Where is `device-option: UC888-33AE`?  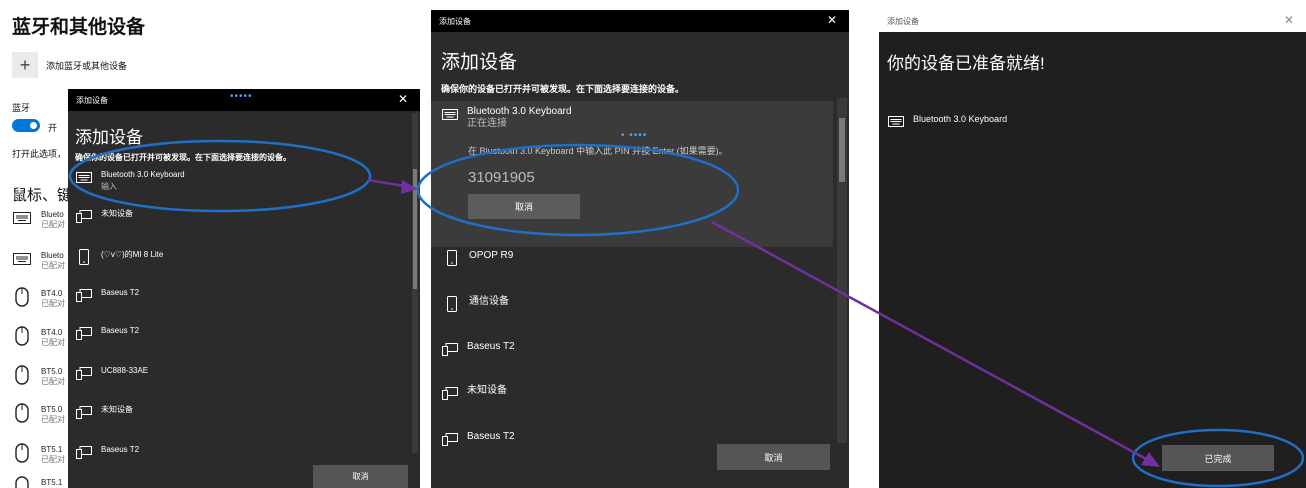
device-option: UC888-33AE is located at coordinates (111, 373).